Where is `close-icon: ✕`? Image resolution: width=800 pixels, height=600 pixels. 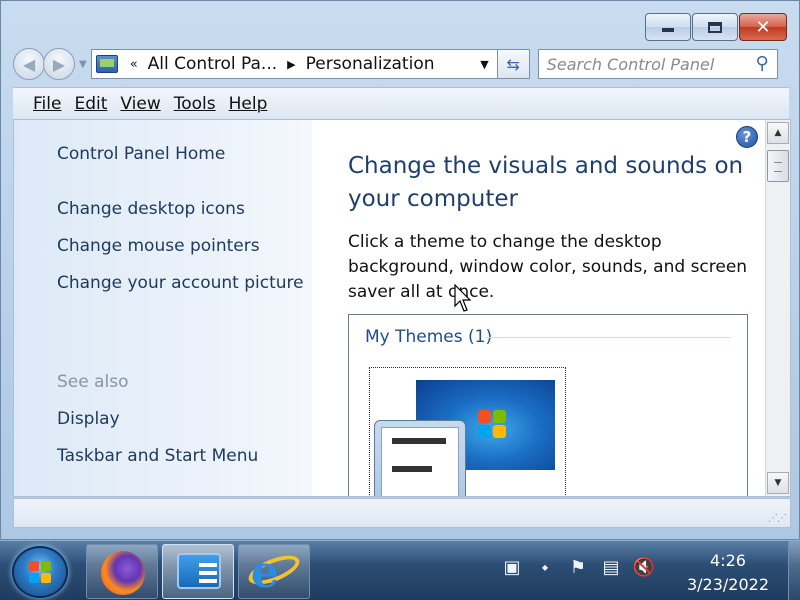 close-icon: ✕ is located at coordinates (763, 27).